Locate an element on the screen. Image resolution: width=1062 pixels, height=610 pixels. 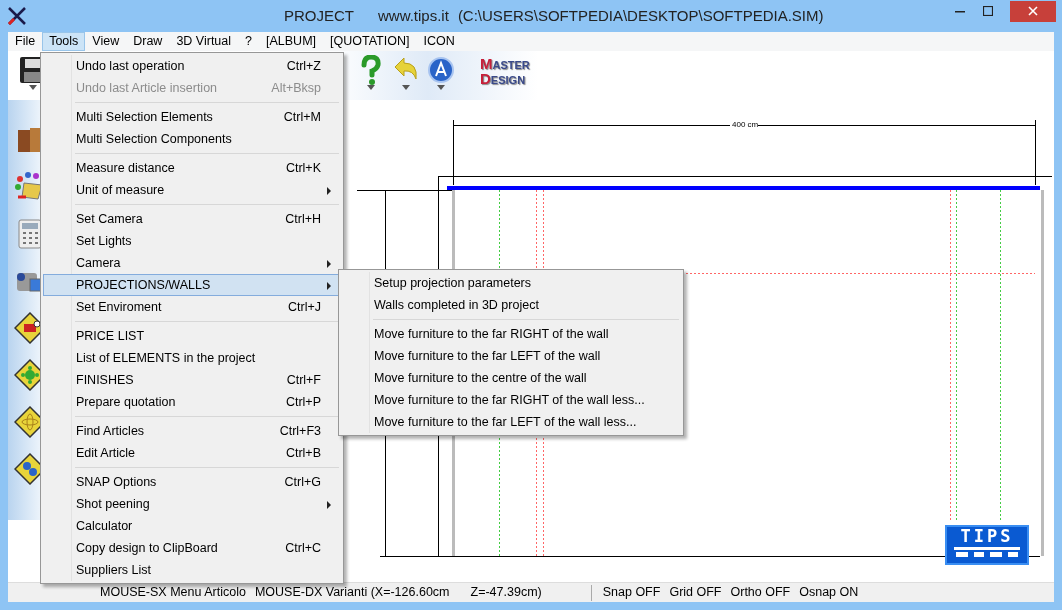
menu-option: Prepare quotation Ctrl+P is located at coordinates (192, 402).